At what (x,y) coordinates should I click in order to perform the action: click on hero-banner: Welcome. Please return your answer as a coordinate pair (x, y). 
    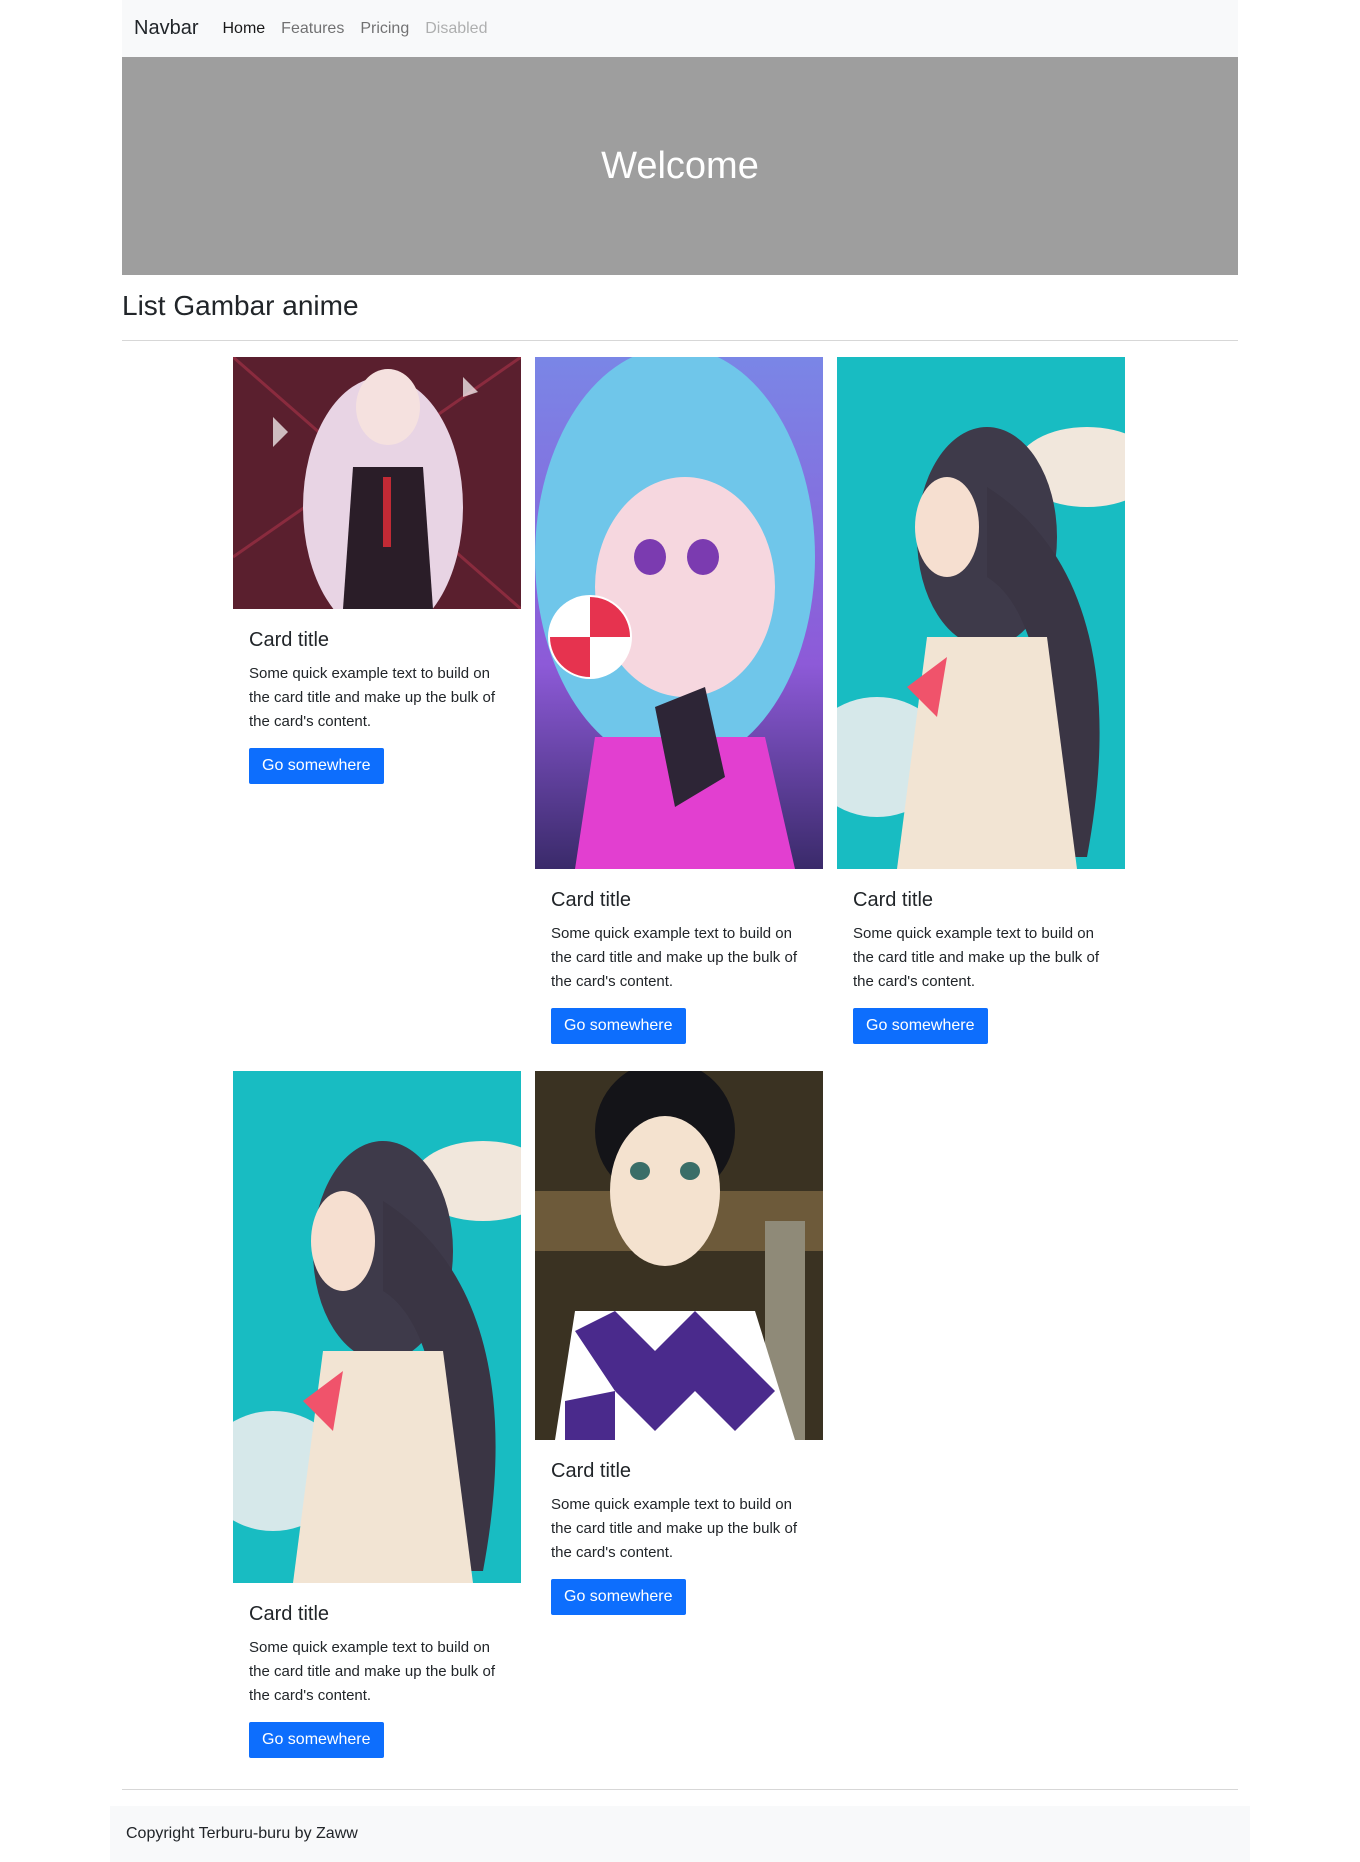
    Looking at the image, I should click on (680, 166).